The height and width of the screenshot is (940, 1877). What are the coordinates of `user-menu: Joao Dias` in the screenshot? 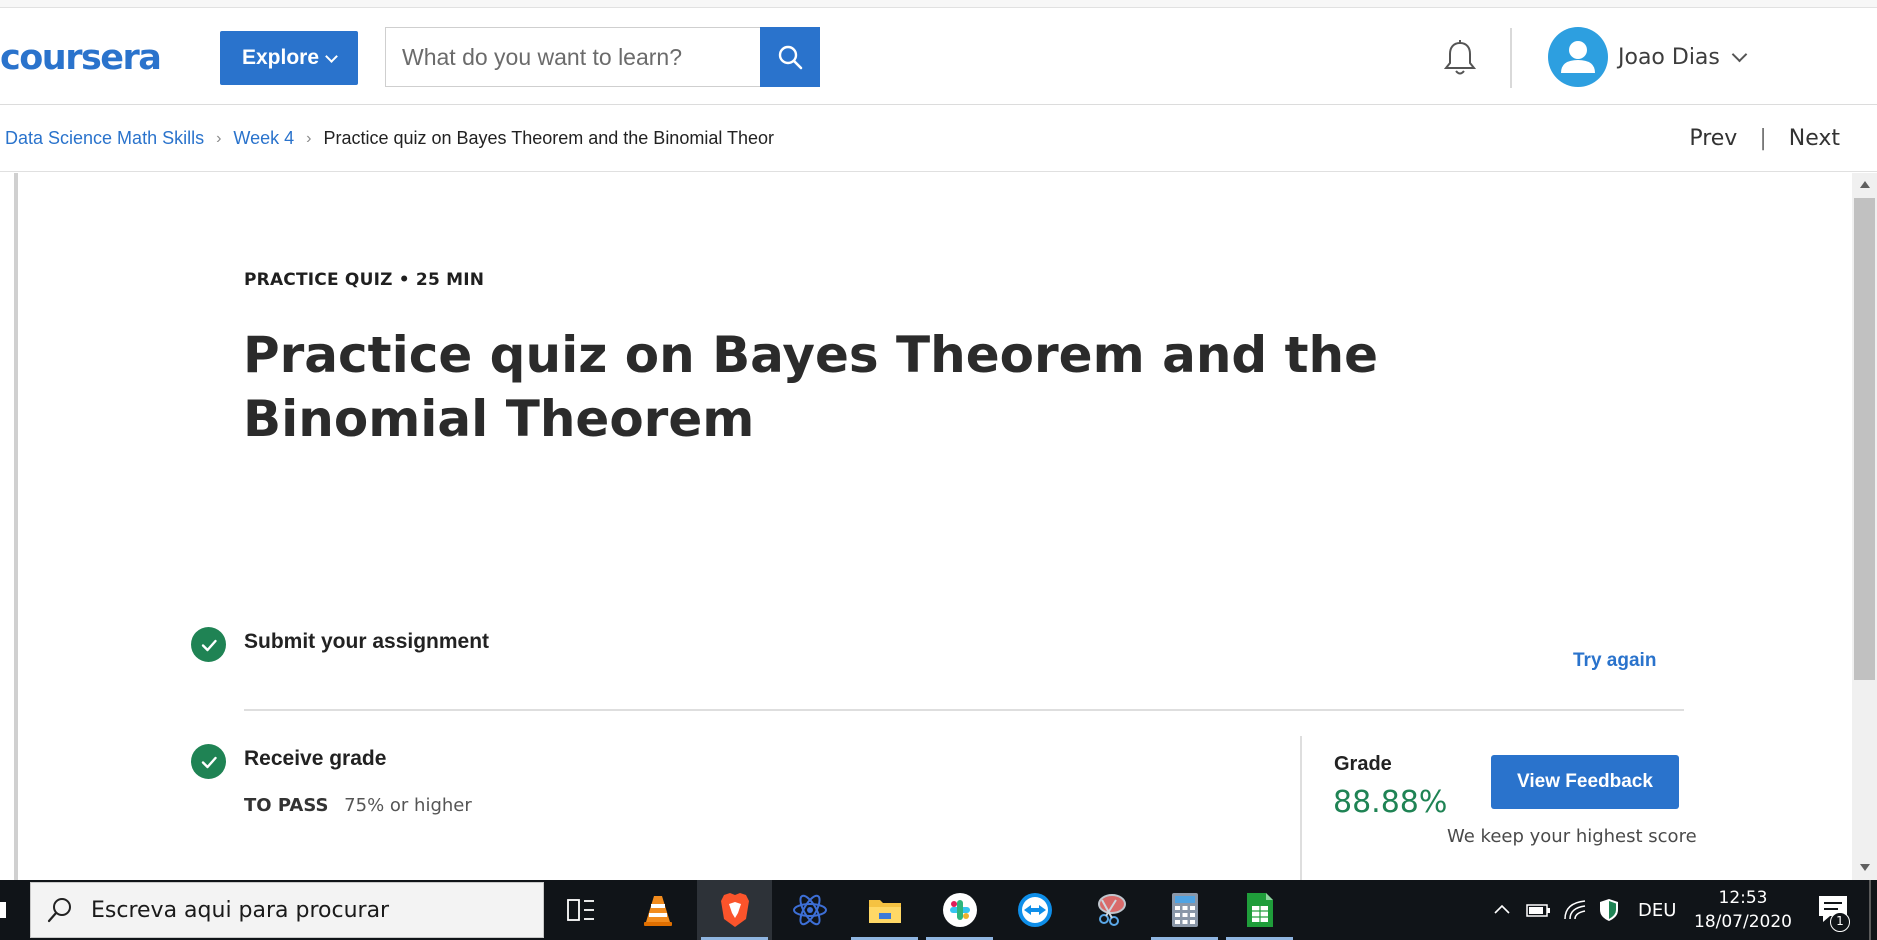 It's located at (1648, 57).